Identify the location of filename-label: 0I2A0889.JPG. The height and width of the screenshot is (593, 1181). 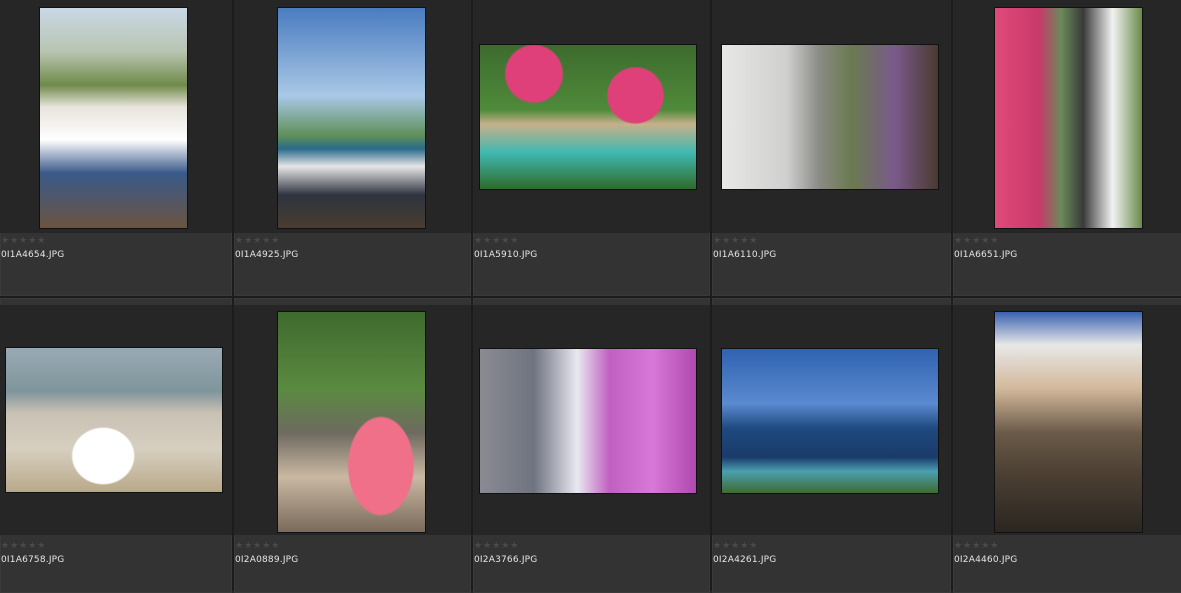
(267, 560).